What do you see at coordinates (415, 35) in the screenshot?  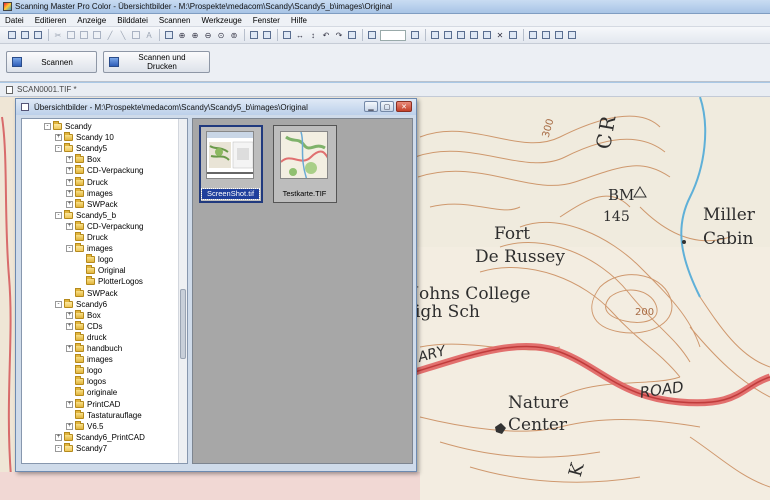 I see `page-icon` at bounding box center [415, 35].